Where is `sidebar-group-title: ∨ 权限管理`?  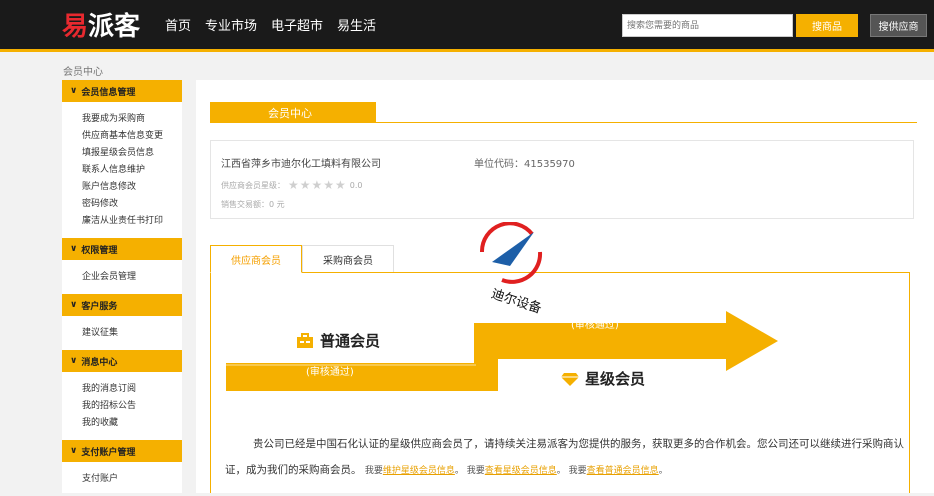 sidebar-group-title: ∨ 权限管理 is located at coordinates (122, 249).